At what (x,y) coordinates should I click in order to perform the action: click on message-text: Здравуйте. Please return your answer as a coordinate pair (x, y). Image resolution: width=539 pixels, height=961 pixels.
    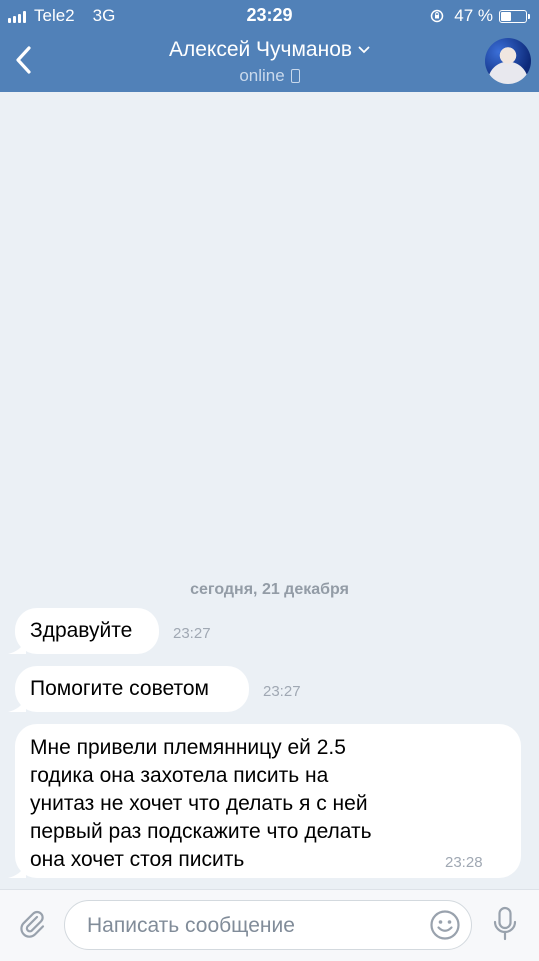
    Looking at the image, I should click on (81, 630).